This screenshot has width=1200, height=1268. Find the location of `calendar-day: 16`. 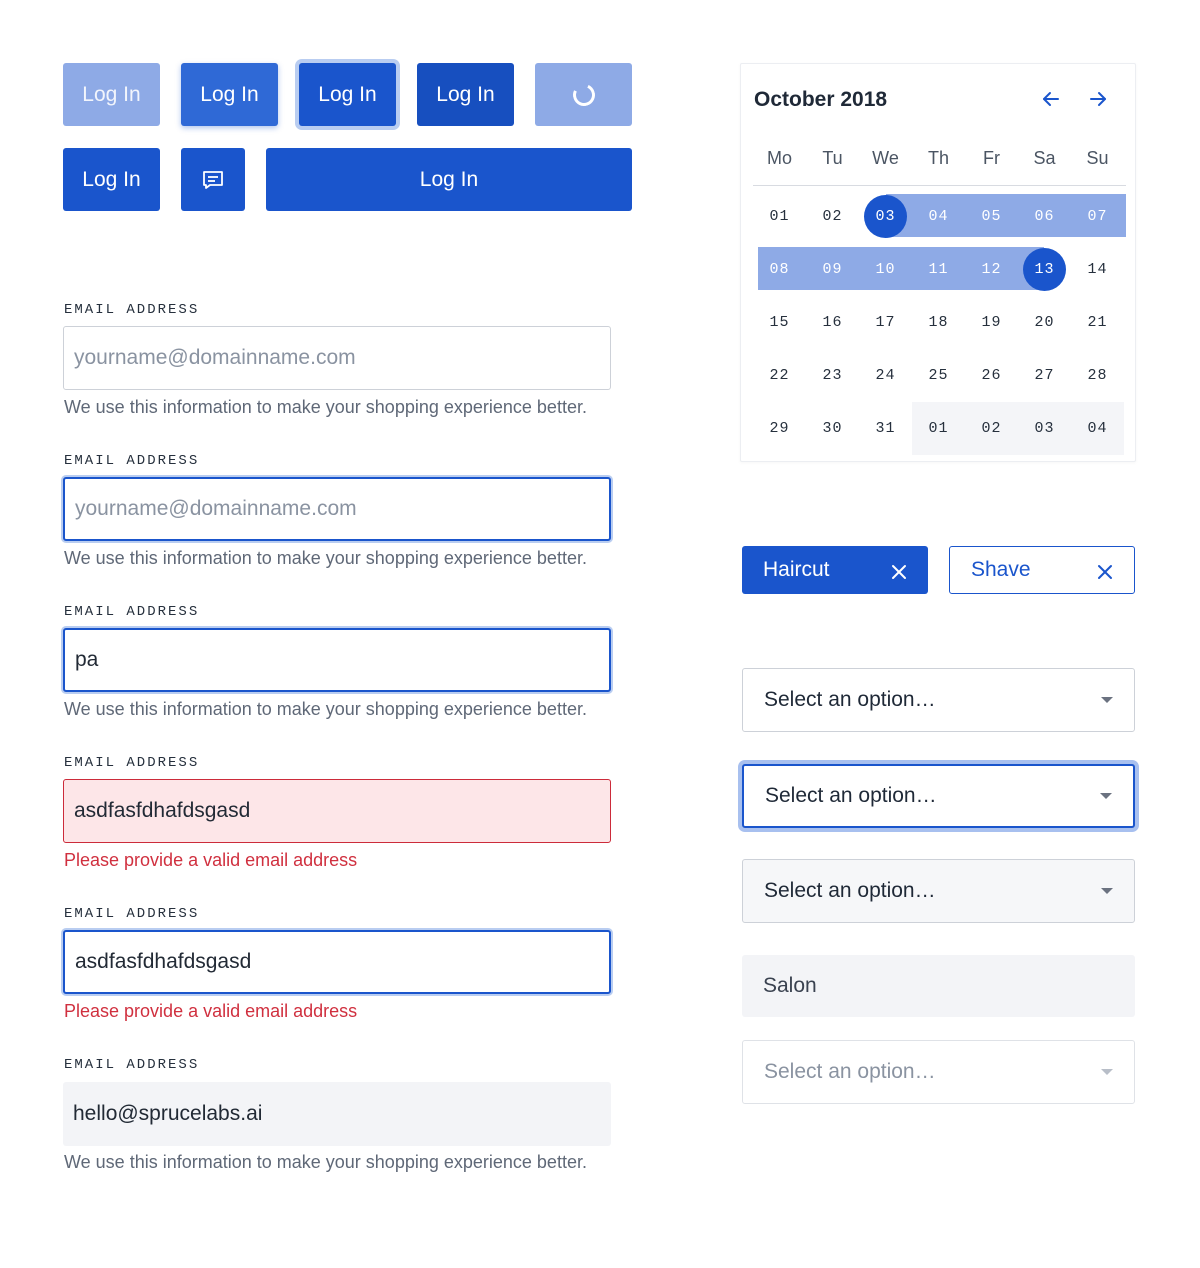

calendar-day: 16 is located at coordinates (832, 322).